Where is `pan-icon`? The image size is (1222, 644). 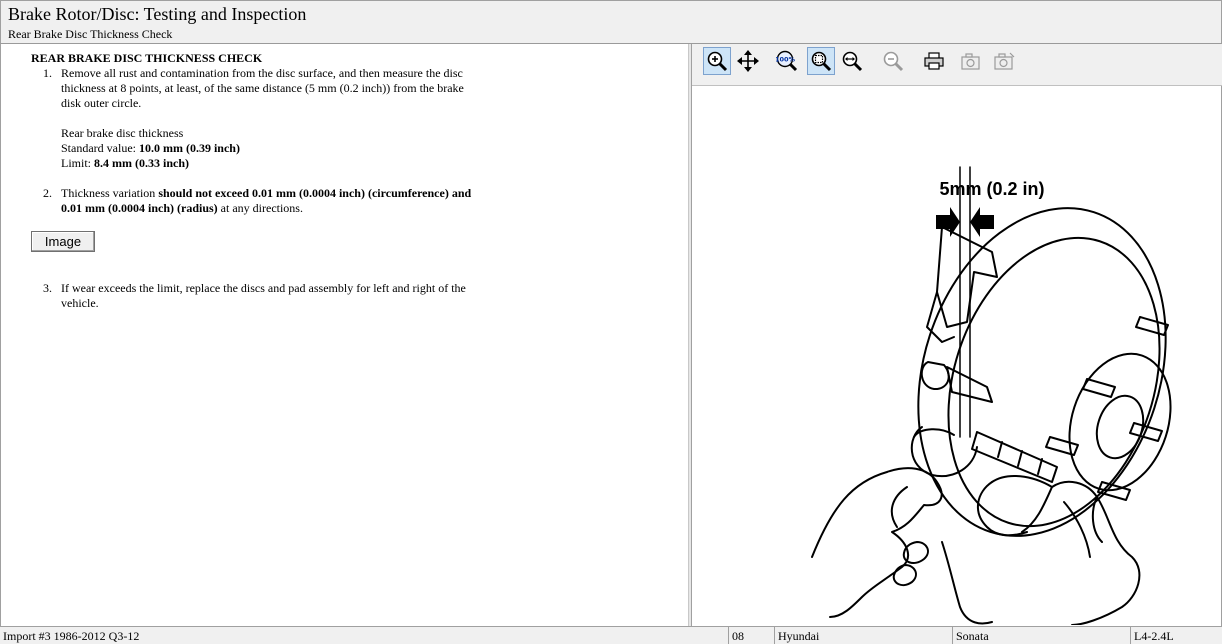
pan-icon is located at coordinates (748, 61).